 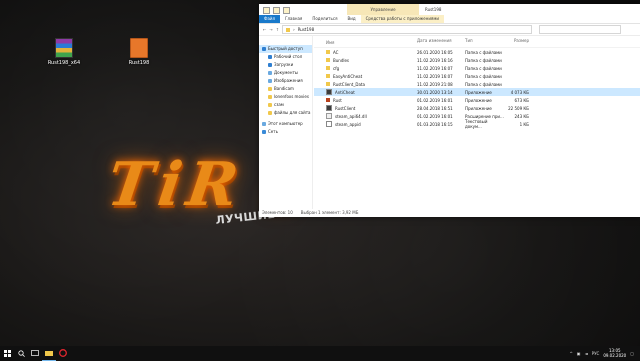 I want to click on up-arrow-icon: ↑, so click(x=277, y=29).